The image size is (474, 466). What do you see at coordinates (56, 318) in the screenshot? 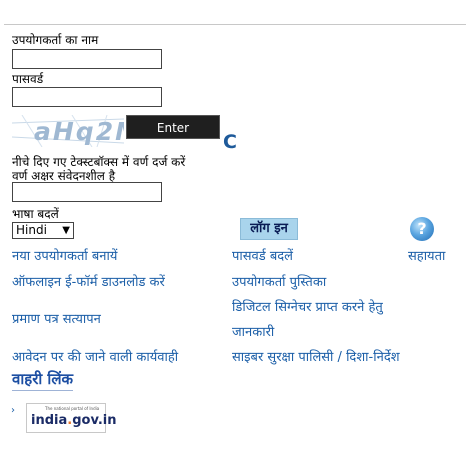
I see `certificate-verify-link: प्रमाण पत्र सत्यापन` at bounding box center [56, 318].